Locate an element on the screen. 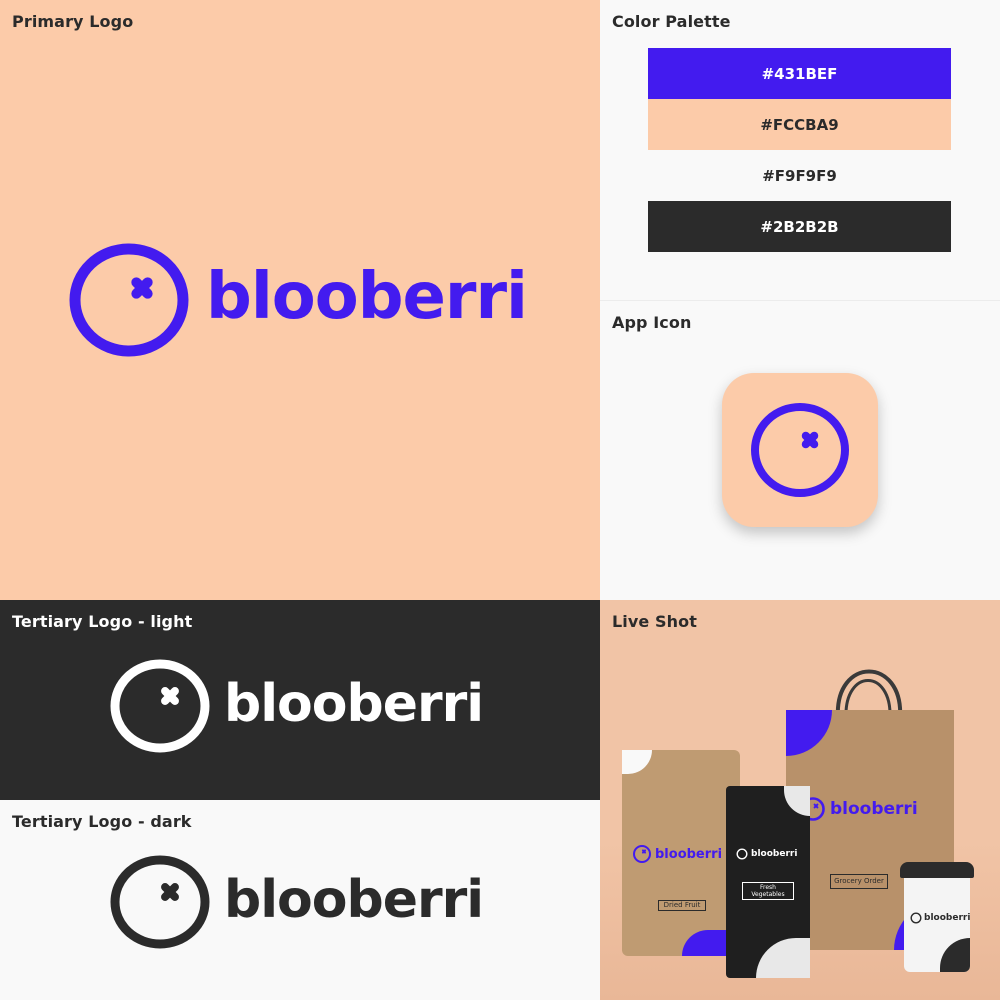  app-icon is located at coordinates (800, 450).